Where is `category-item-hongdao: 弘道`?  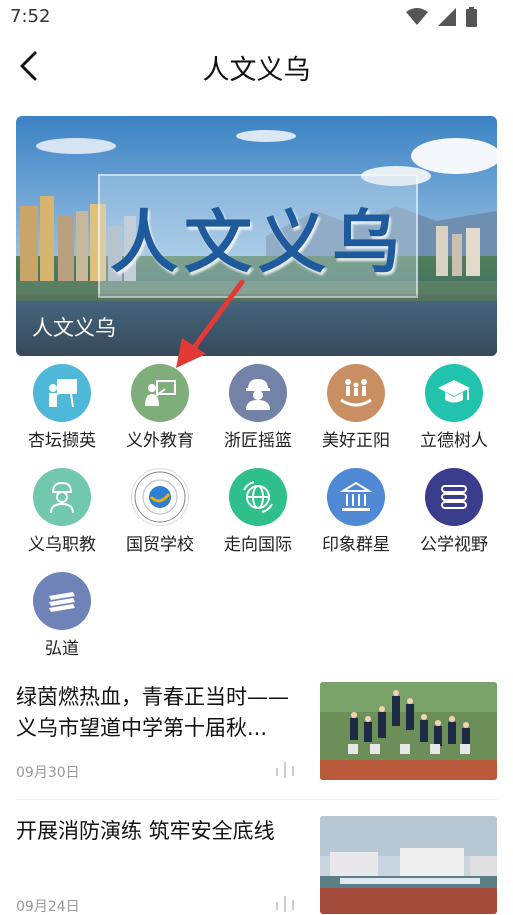 category-item-hongdao: 弘道 is located at coordinates (62, 622).